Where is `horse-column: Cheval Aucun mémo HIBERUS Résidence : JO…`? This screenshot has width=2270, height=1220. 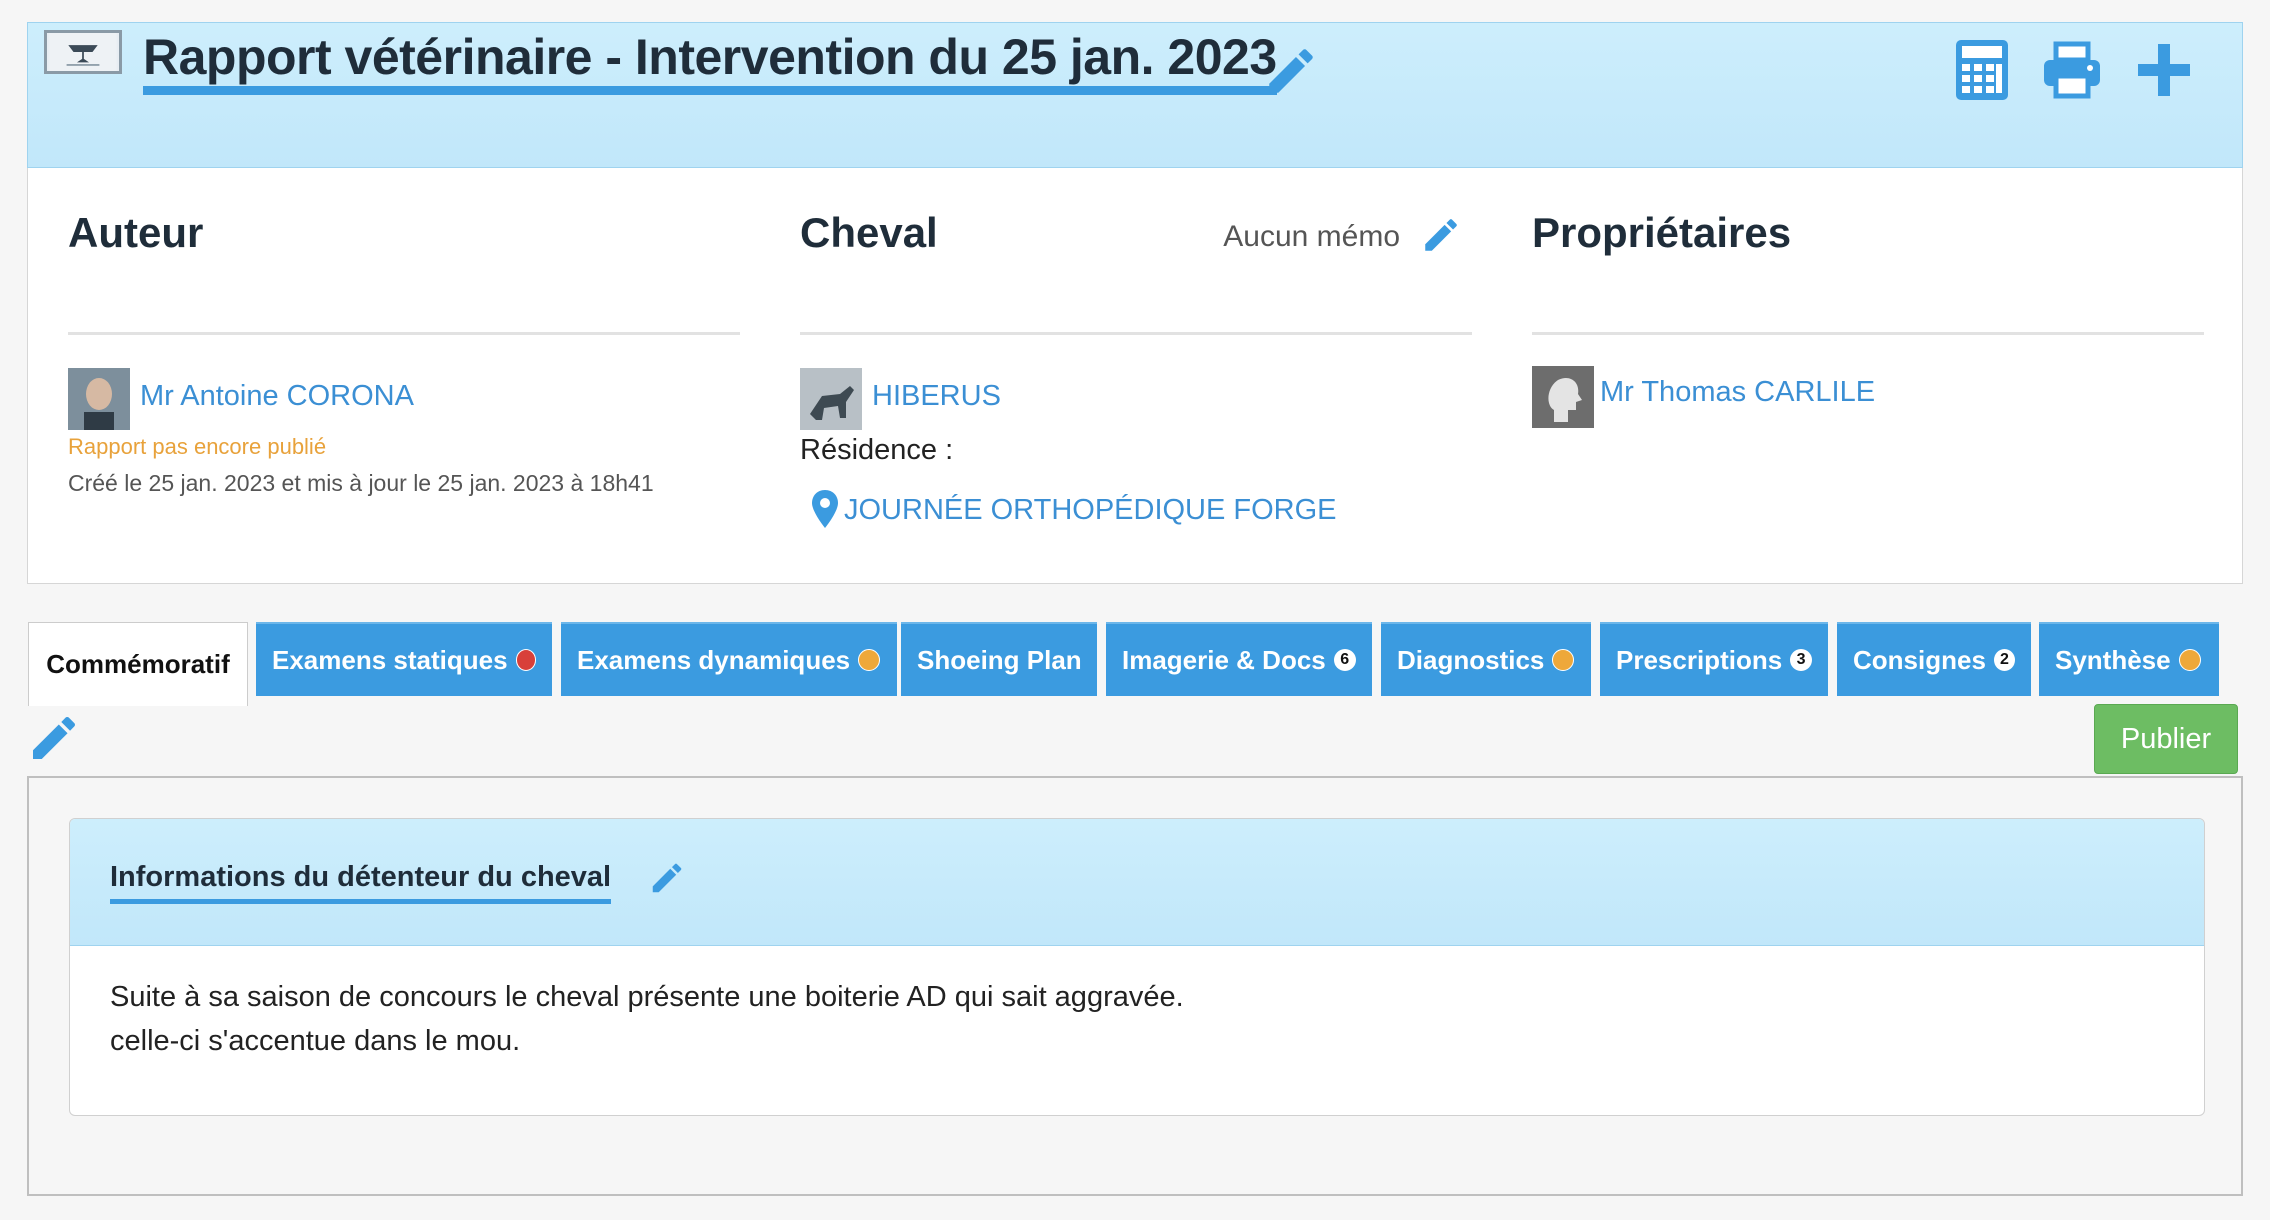
horse-column: Cheval Aucun mémo HIBERUS Résidence : JO… is located at coordinates (1136, 368).